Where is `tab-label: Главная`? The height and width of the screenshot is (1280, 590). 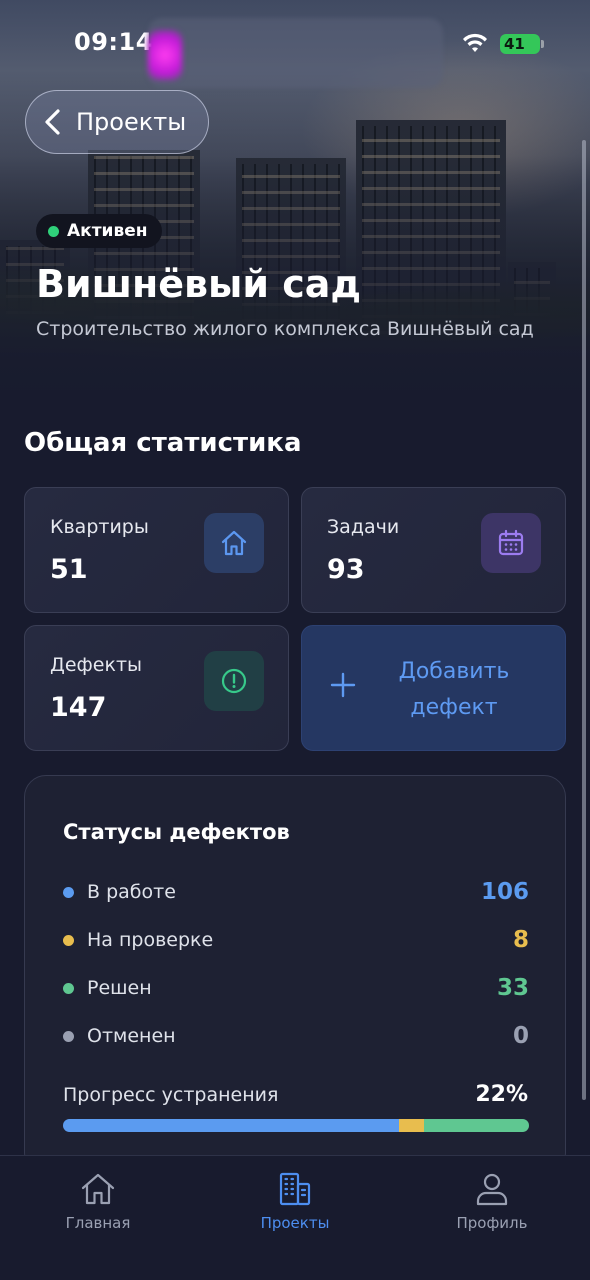
tab-label: Главная is located at coordinates (98, 1223).